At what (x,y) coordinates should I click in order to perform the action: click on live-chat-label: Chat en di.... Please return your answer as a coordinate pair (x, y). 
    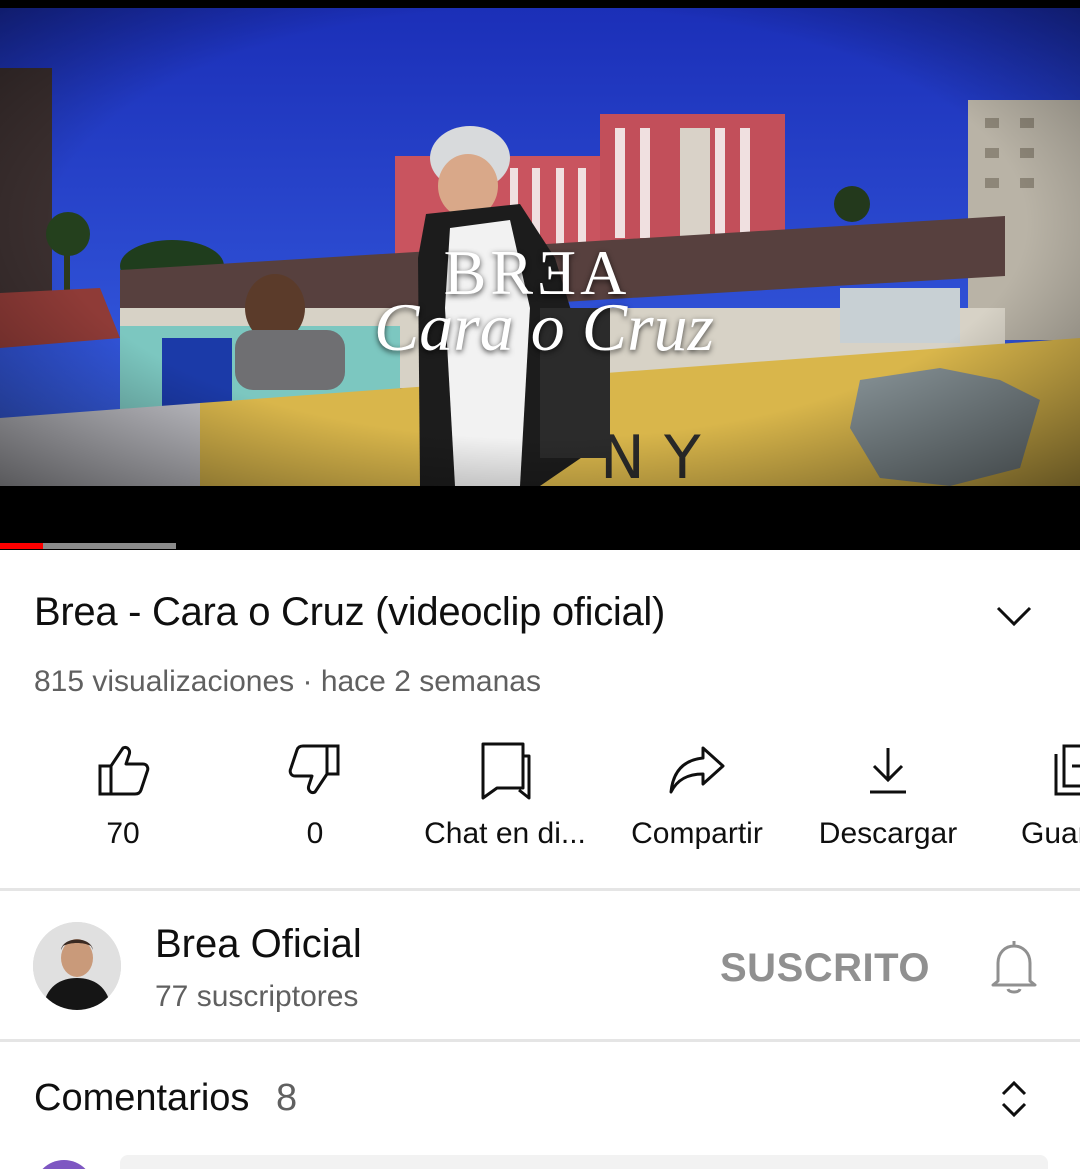
    Looking at the image, I should click on (505, 833).